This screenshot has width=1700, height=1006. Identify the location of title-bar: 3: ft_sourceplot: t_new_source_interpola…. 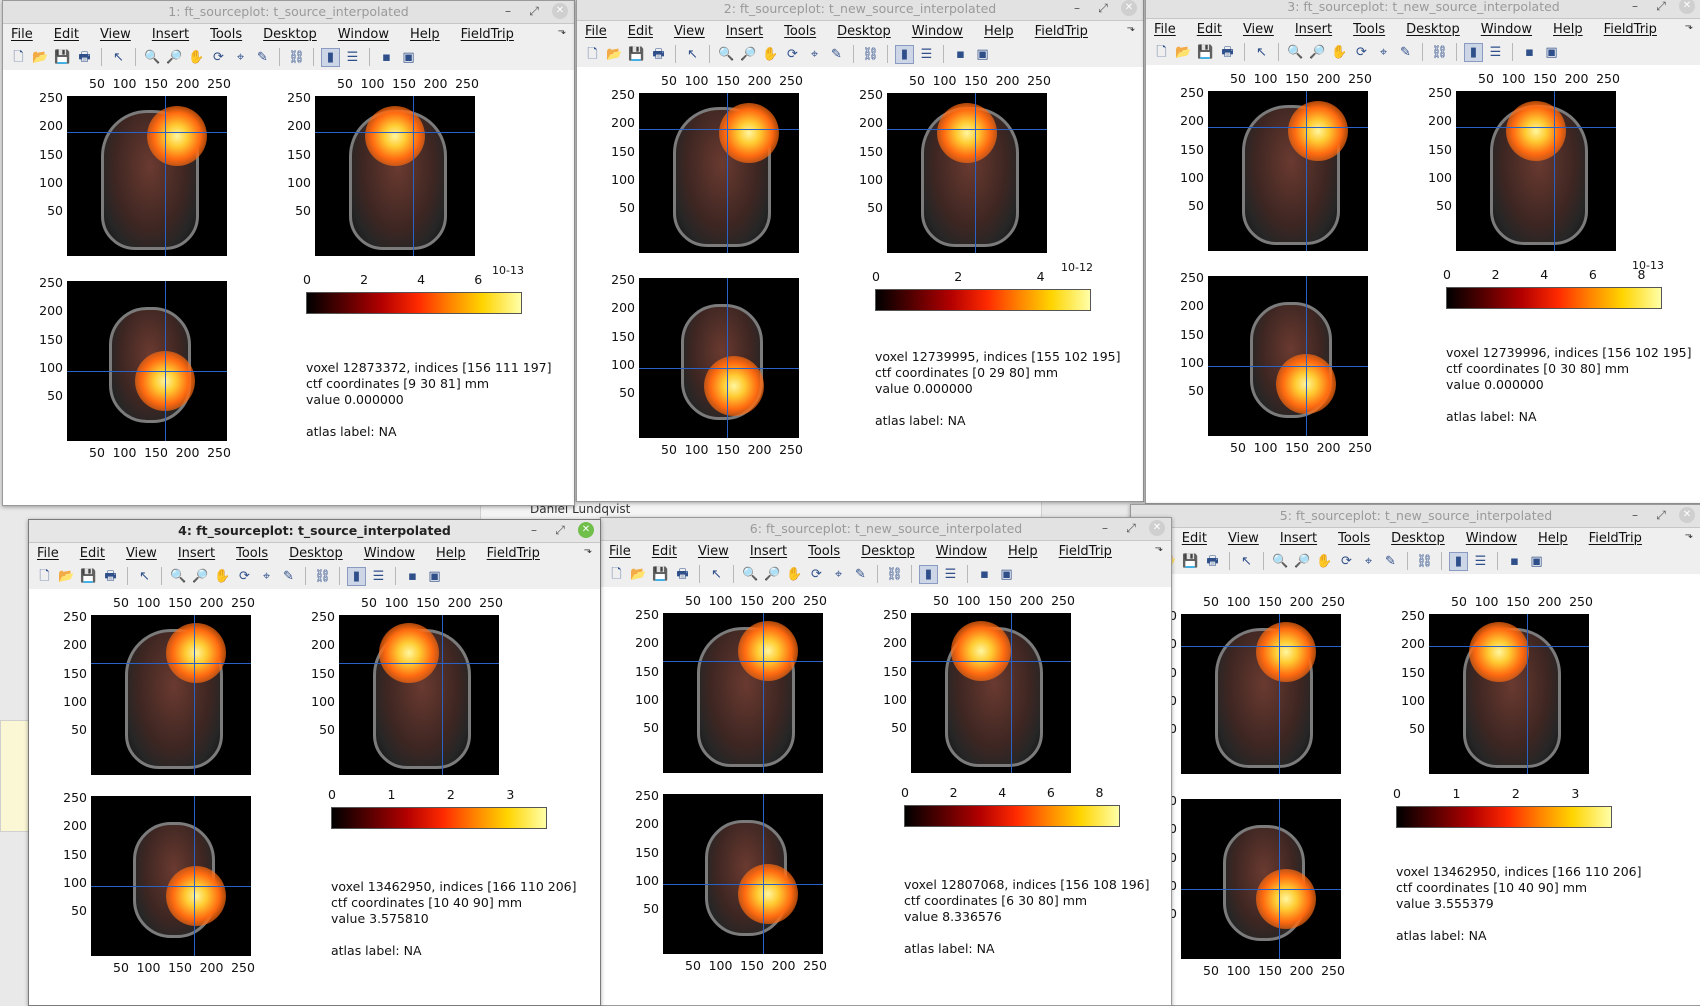
(1423, 9).